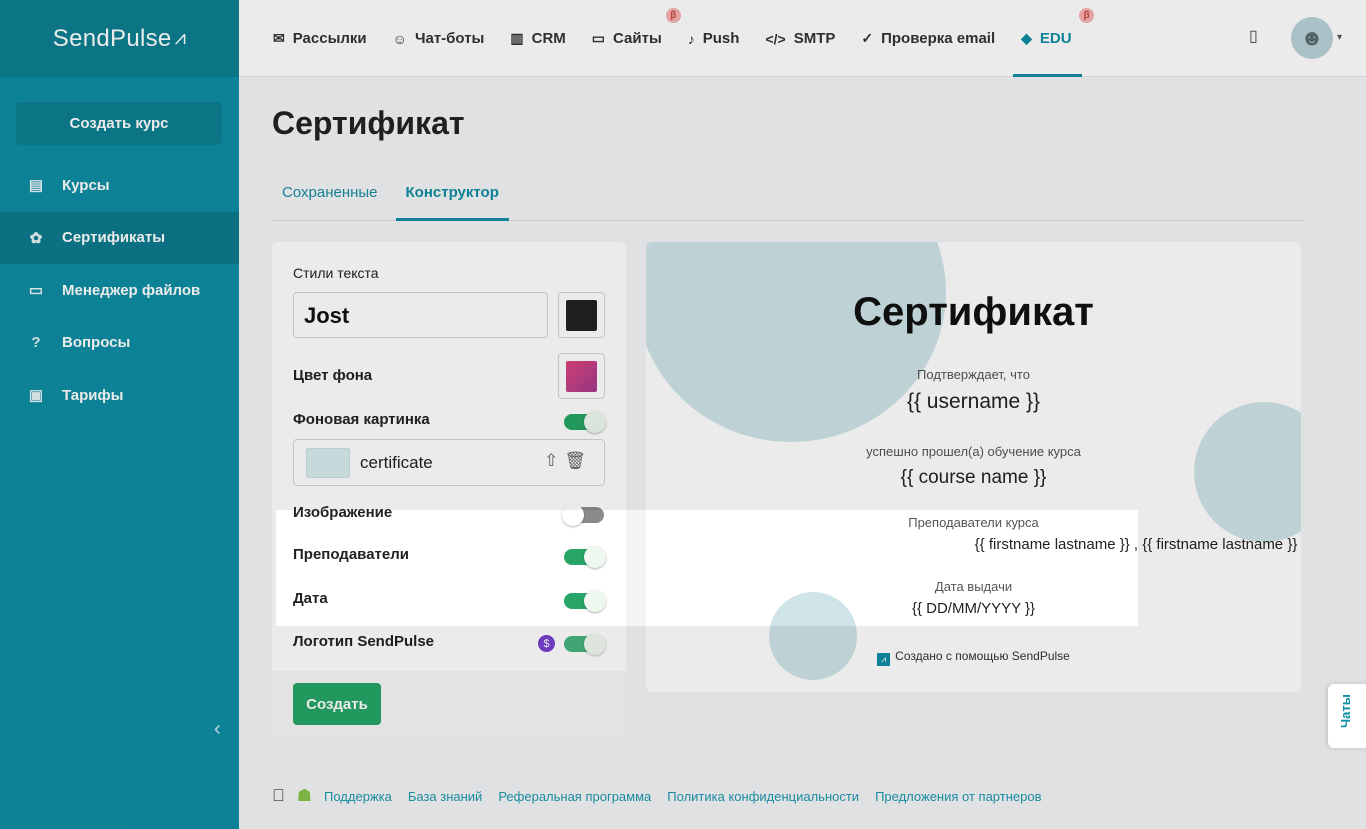 Image resolution: width=1366 pixels, height=829 pixels. I want to click on footer-link-partners: Предложения от партнеров, so click(958, 796).